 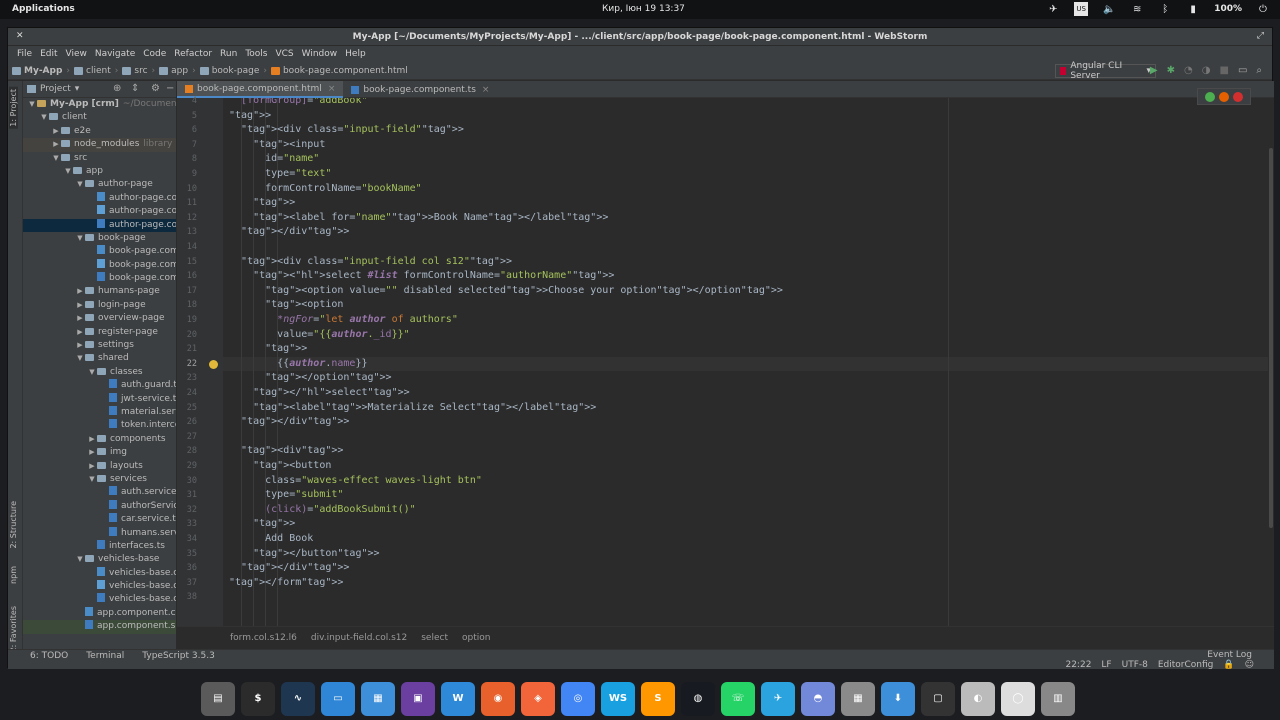 What do you see at coordinates (778, 698) in the screenshot?
I see `telegram-icon: ✈` at bounding box center [778, 698].